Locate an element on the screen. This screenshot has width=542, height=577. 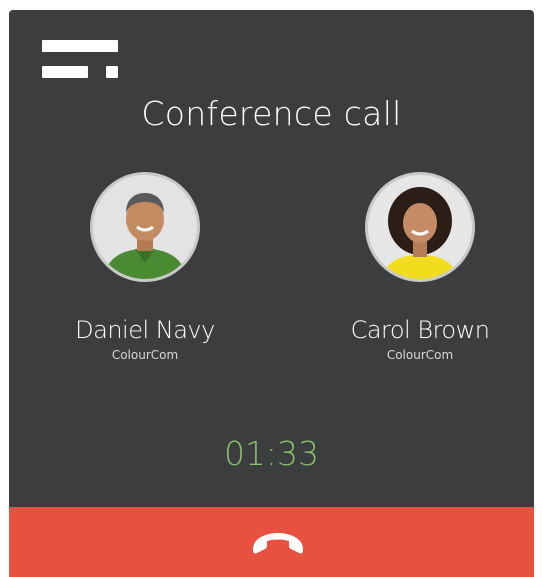
call-title: Conference call is located at coordinates (271, 113).